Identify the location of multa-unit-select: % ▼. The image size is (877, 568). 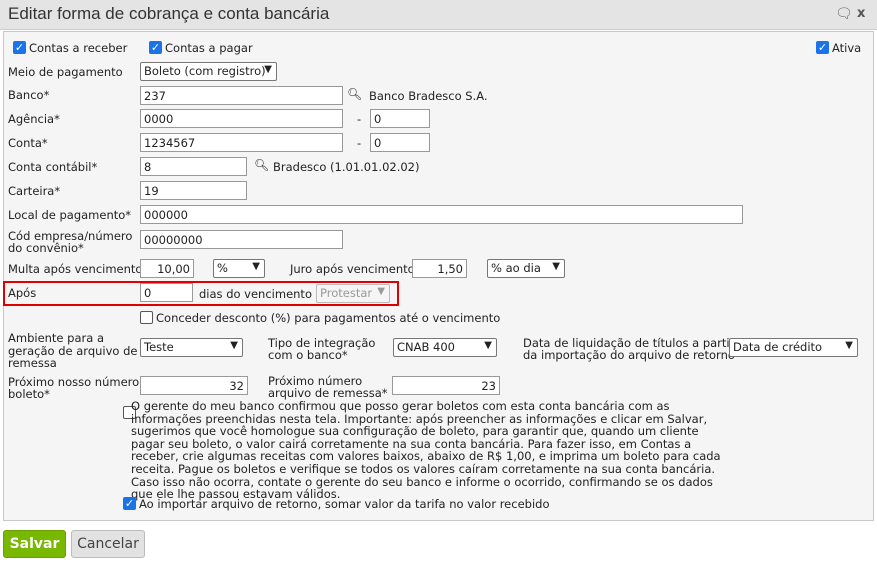
(239, 268).